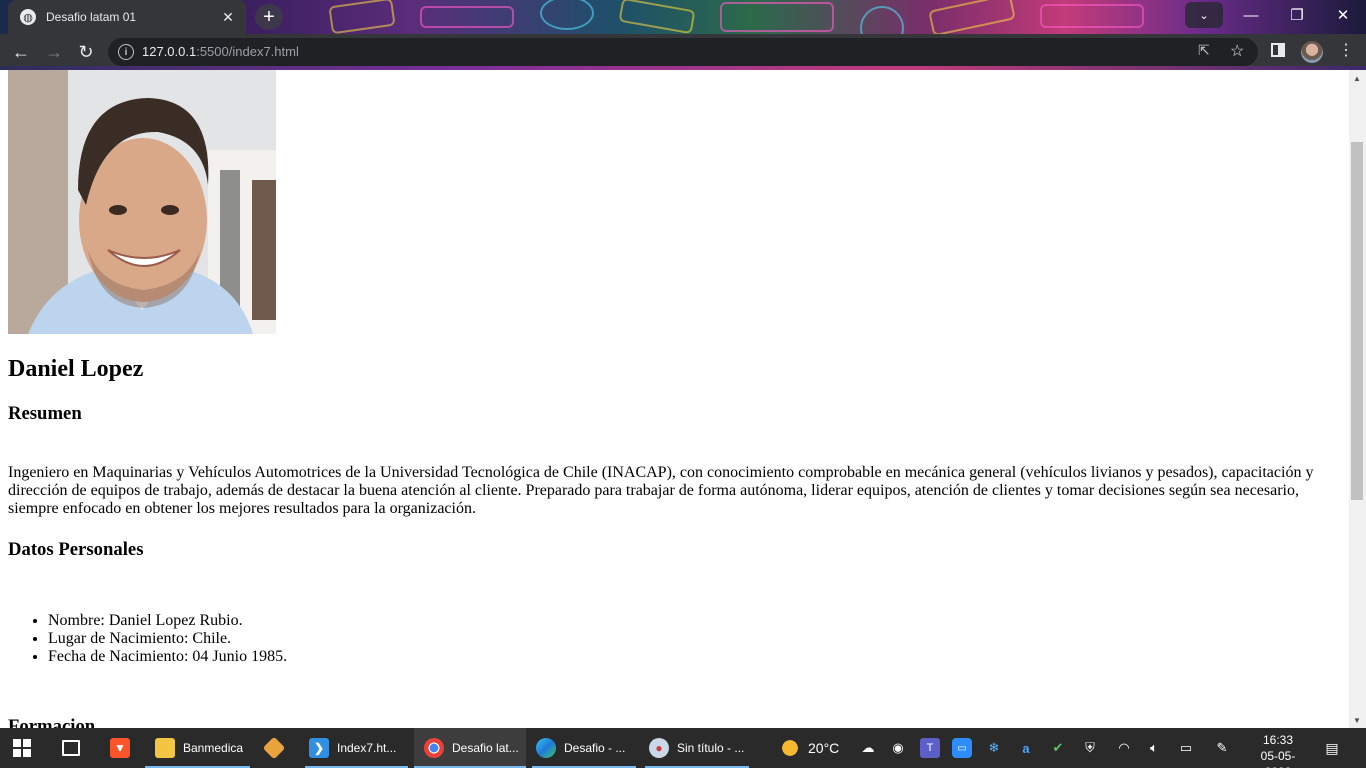 The width and height of the screenshot is (1366, 780). What do you see at coordinates (1278, 50) in the screenshot?
I see `side-panel-icon` at bounding box center [1278, 50].